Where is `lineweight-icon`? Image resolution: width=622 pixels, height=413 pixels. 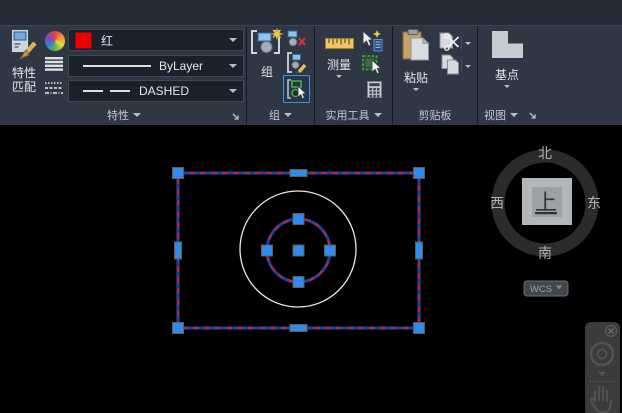 lineweight-icon is located at coordinates (54, 64).